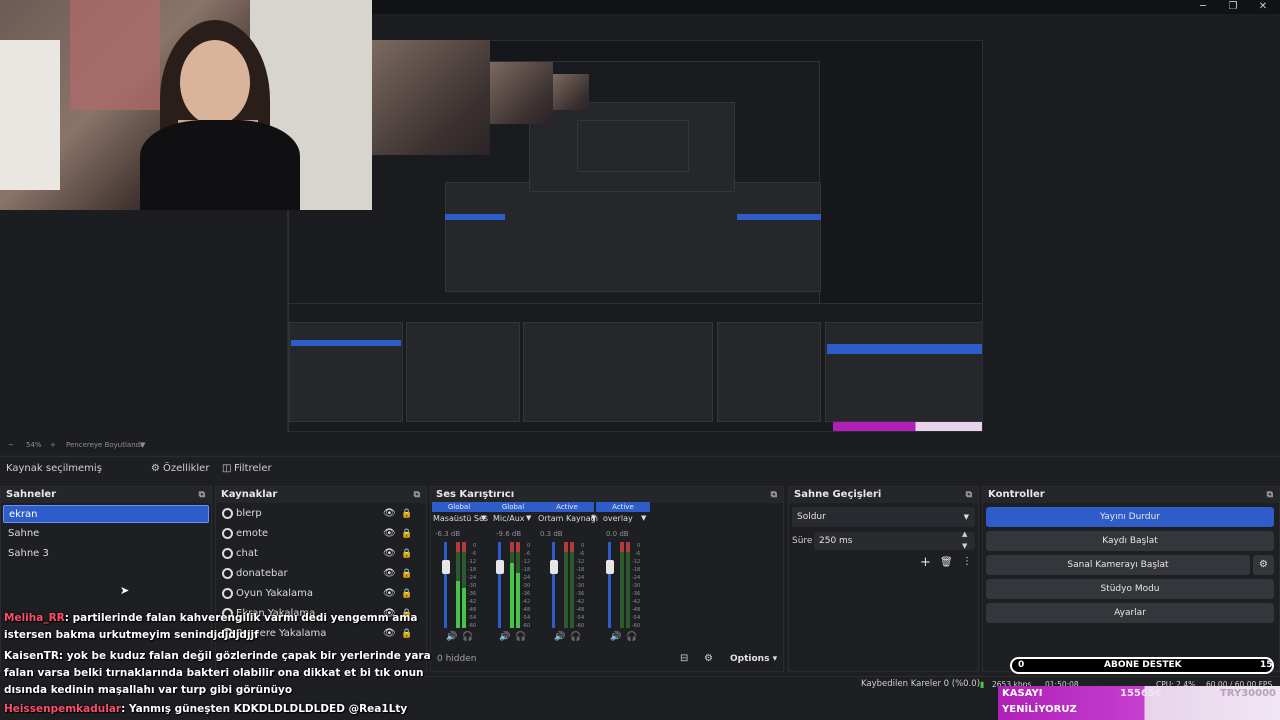  I want to click on mixer-gear-icon: ⚙, so click(708, 658).